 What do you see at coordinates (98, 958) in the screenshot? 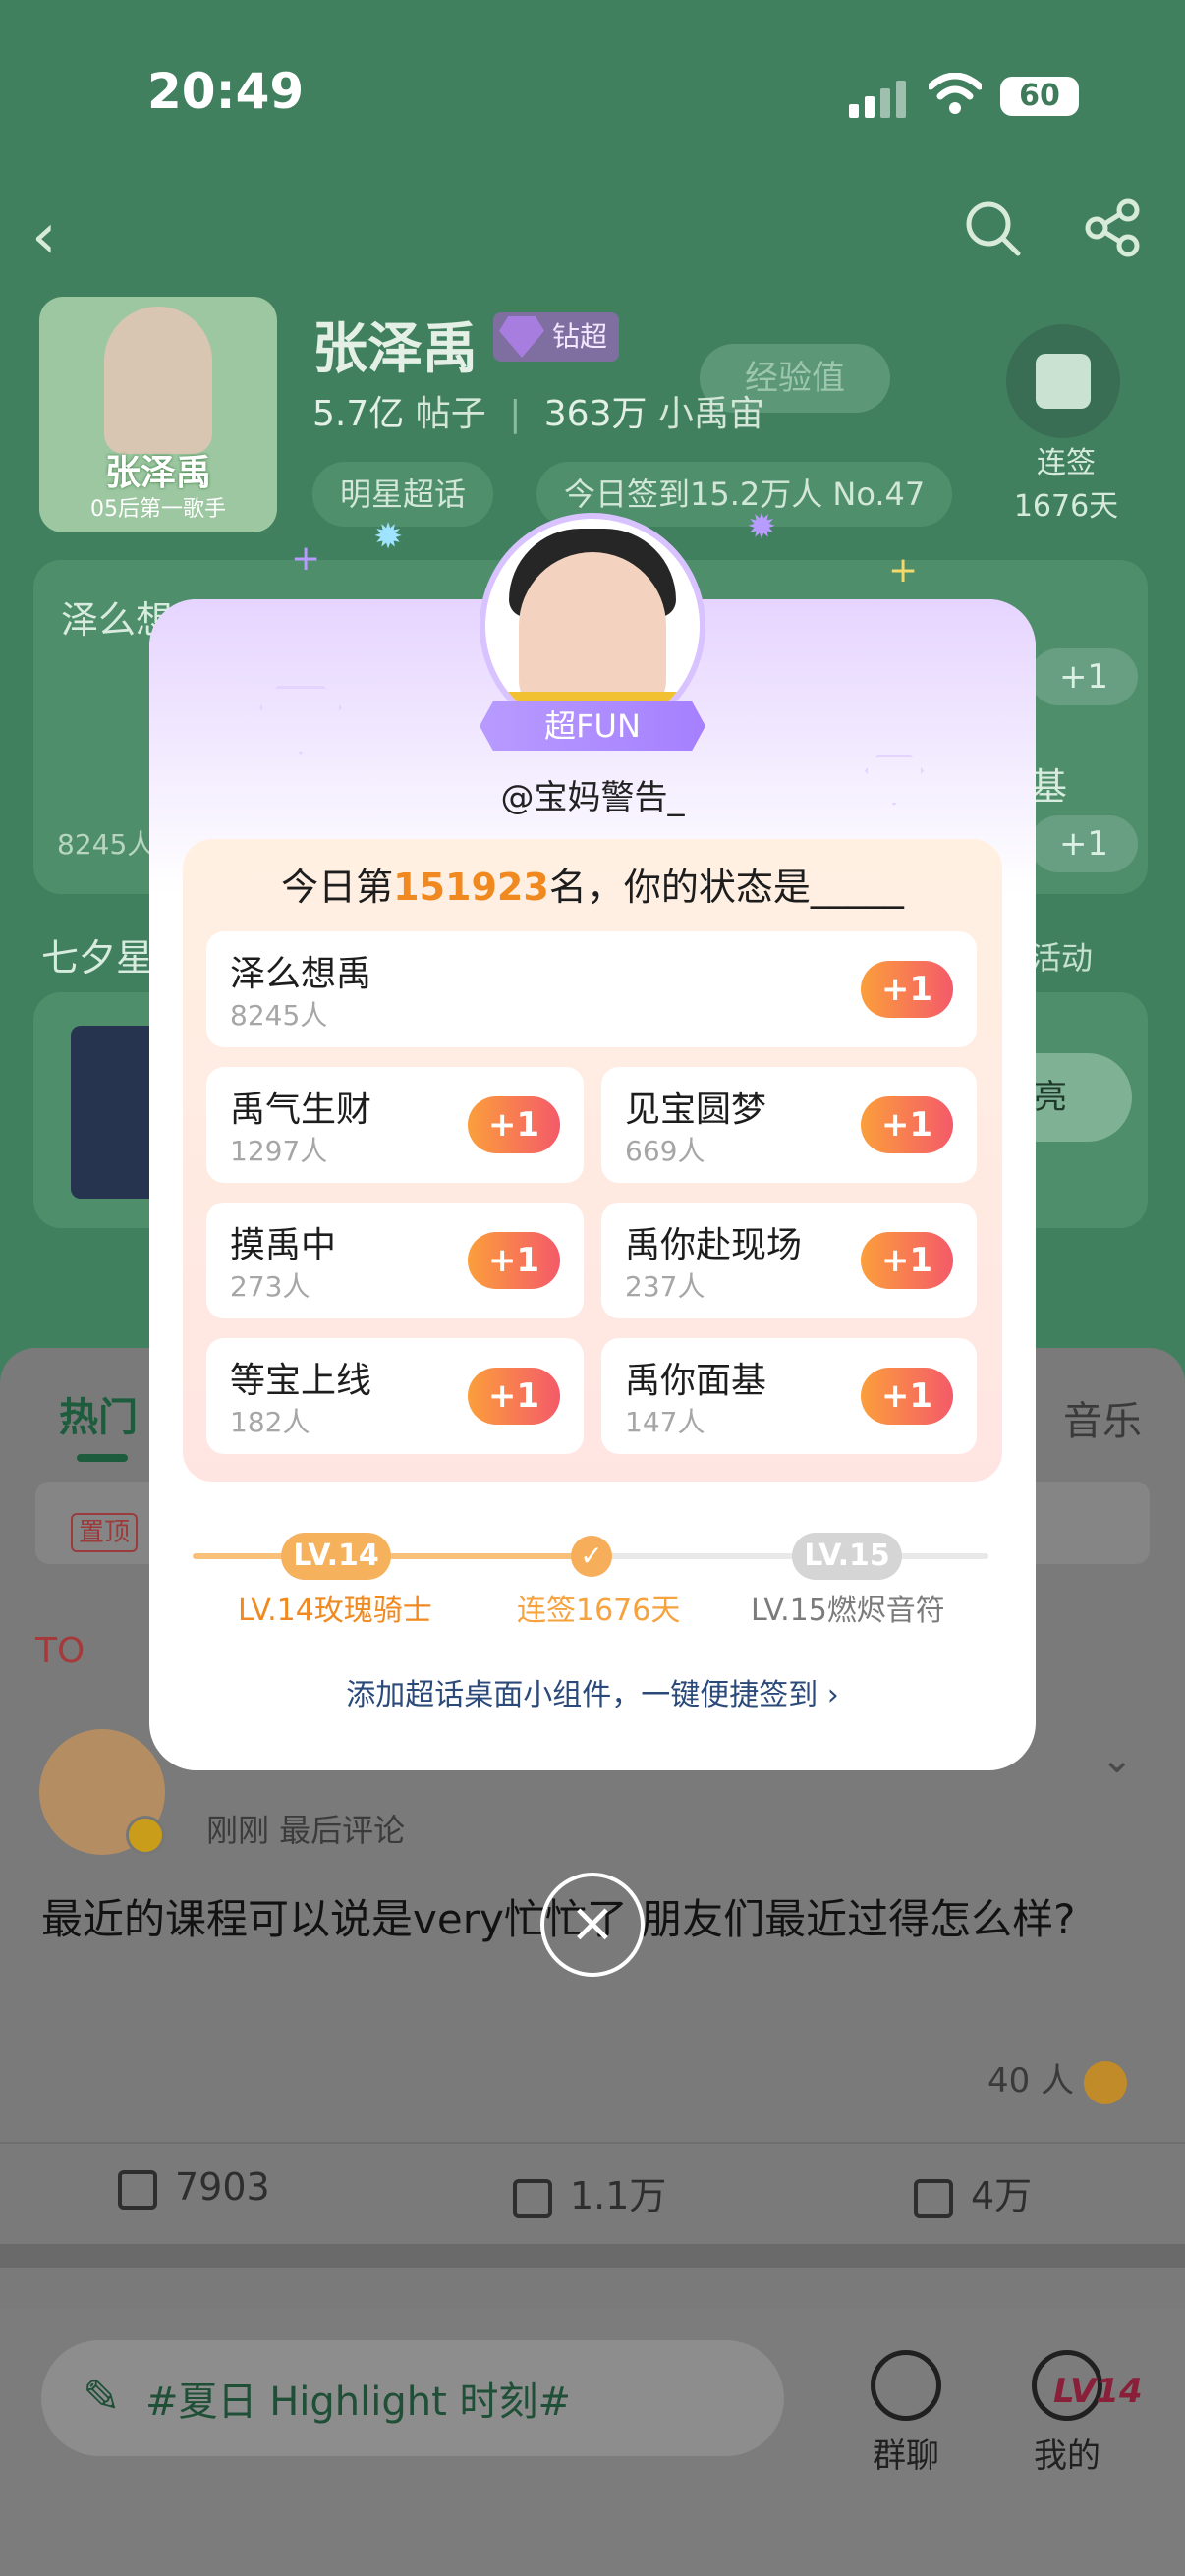
I see `qixi-section-title: 七夕星` at bounding box center [98, 958].